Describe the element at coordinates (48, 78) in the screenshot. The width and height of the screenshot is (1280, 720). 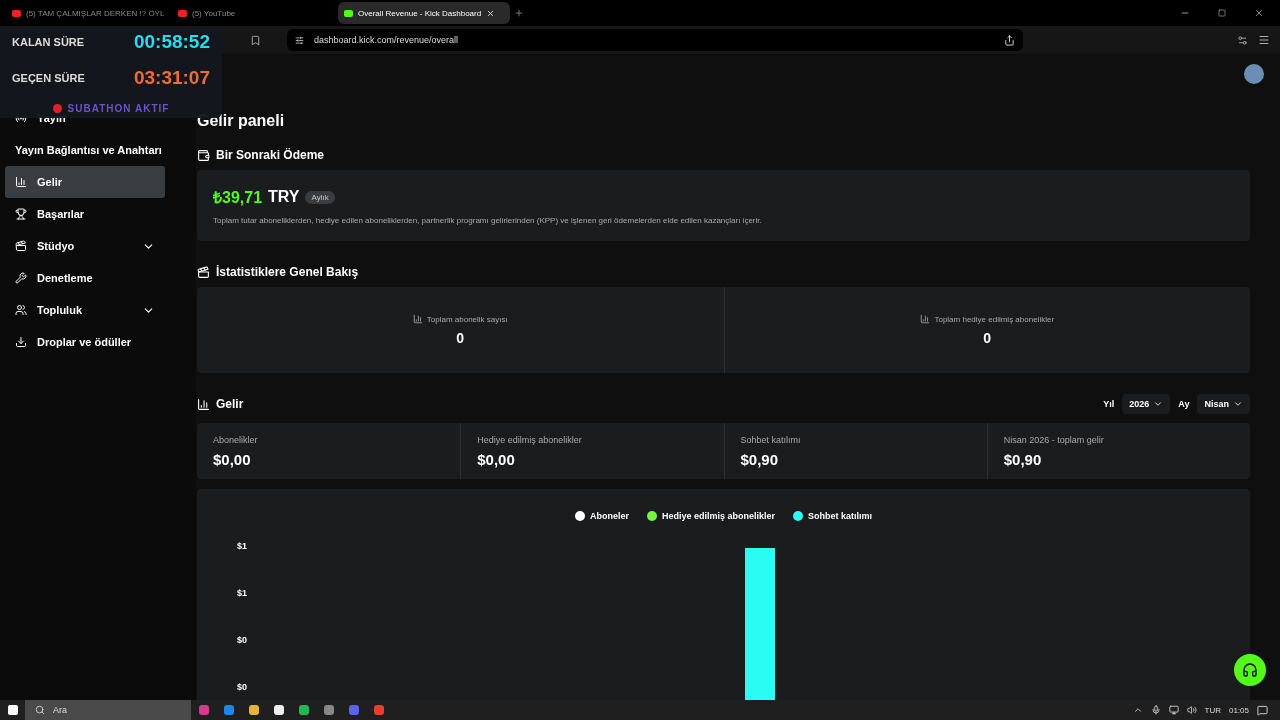
I see `timer-label: GEÇEN SÜRE` at that location.